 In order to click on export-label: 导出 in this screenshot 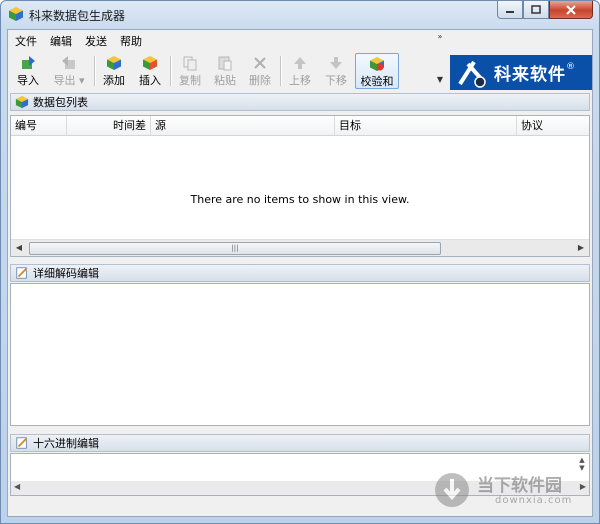, I will do `click(64, 80)`.